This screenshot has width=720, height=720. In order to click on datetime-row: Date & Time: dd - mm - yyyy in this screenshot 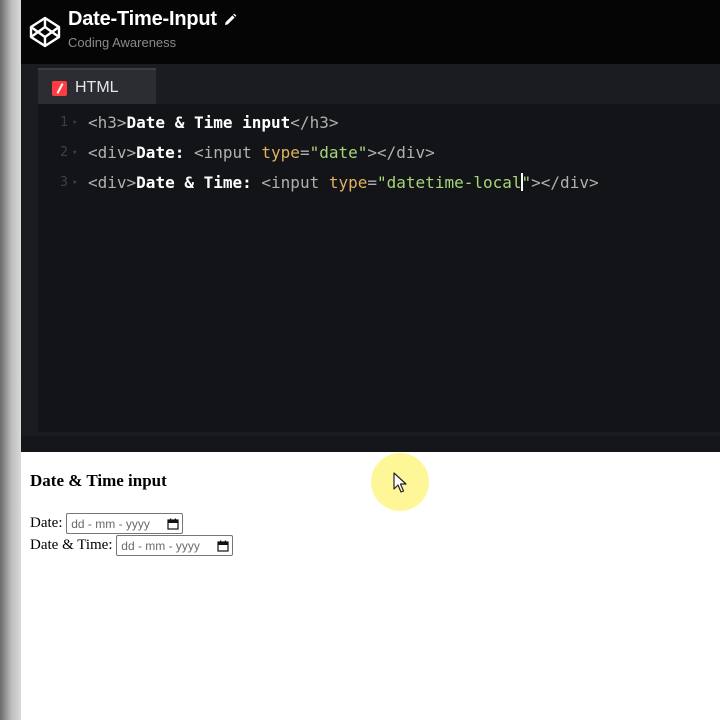, I will do `click(132, 545)`.